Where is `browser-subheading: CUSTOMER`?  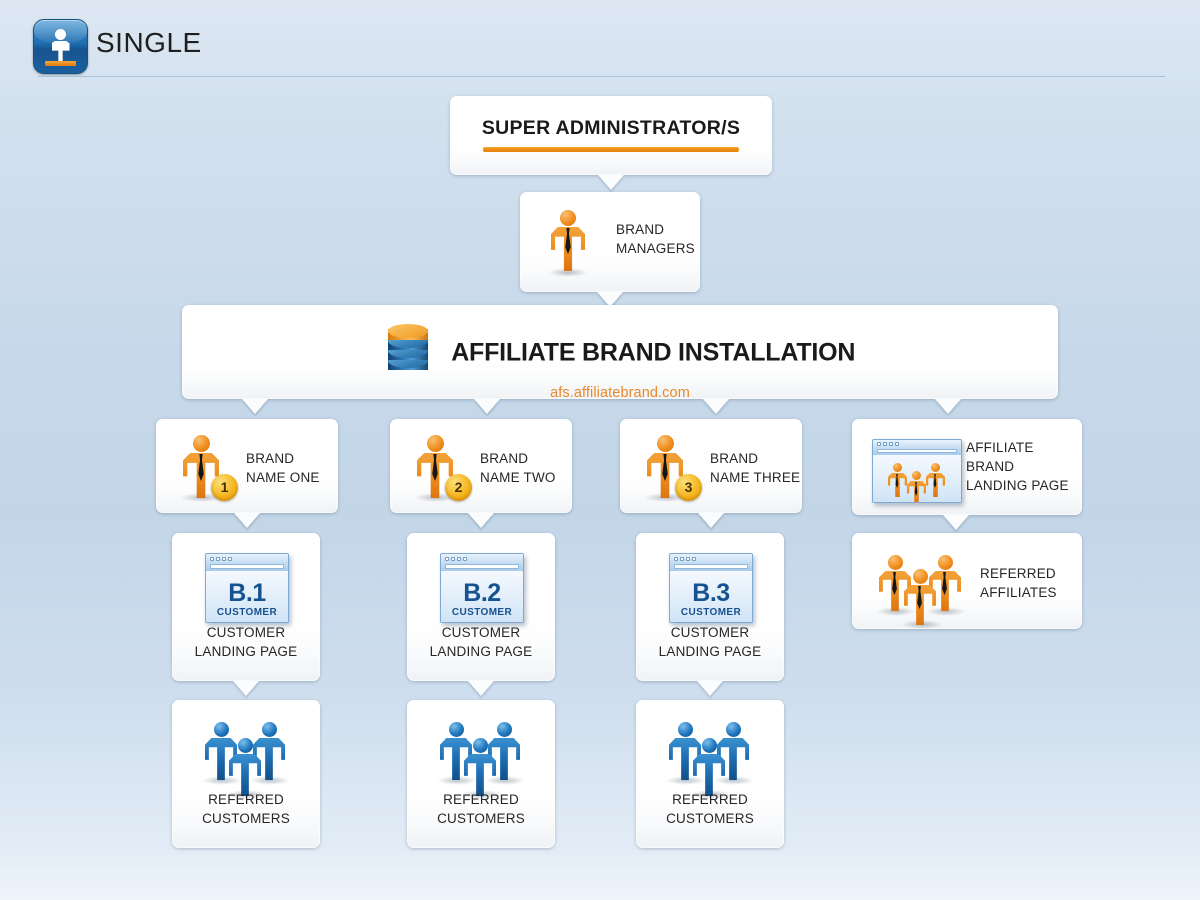
browser-subheading: CUSTOMER is located at coordinates (247, 612).